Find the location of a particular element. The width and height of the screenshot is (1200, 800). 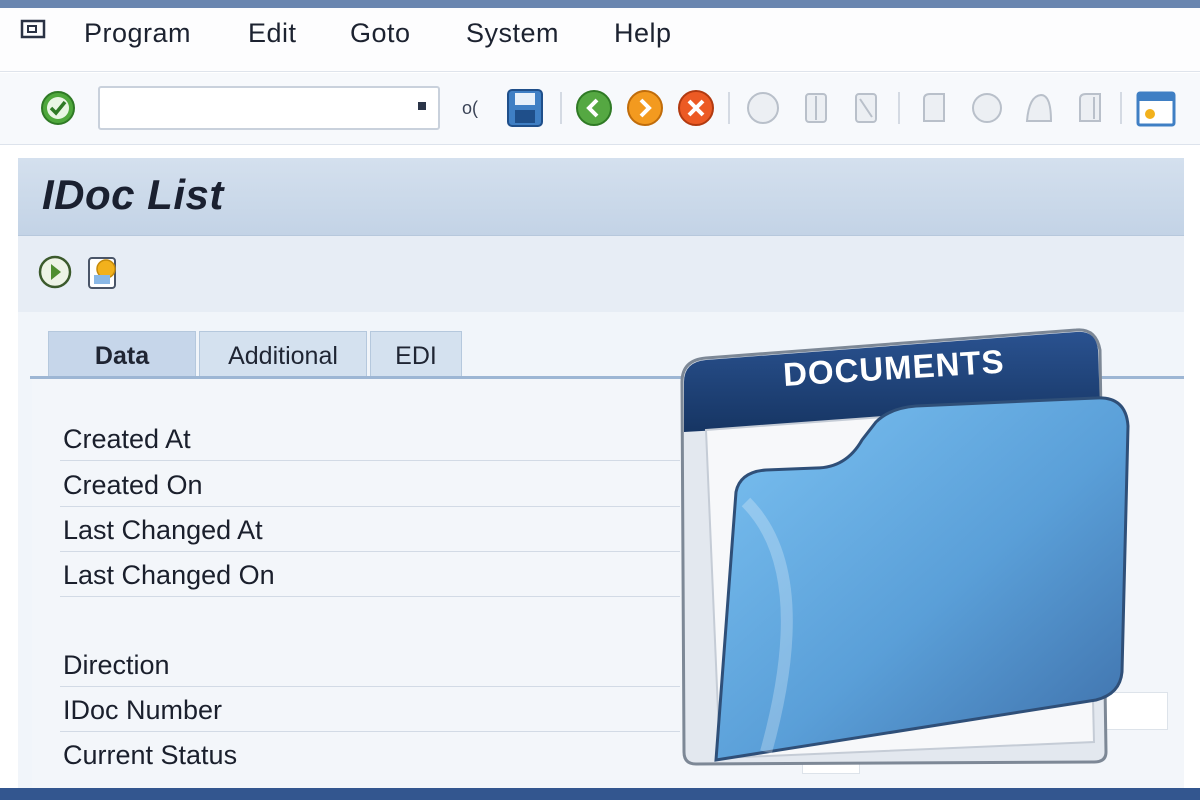

application-toolbar is located at coordinates (601, 274).